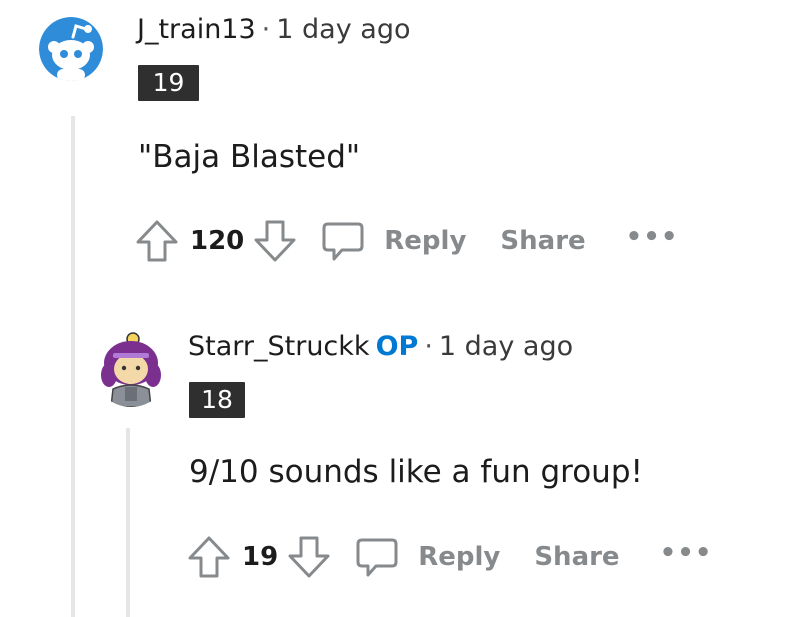 The width and height of the screenshot is (800, 617). Describe the element at coordinates (416, 472) in the screenshot. I see `comment-body: 9/10 sounds like a fun group!` at that location.